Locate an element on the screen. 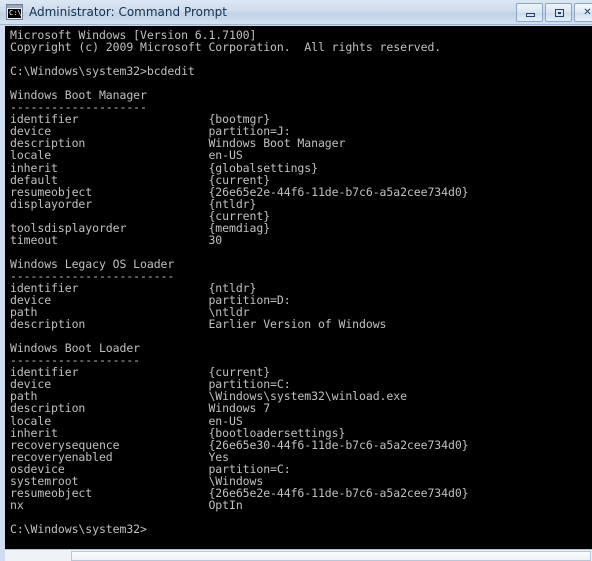 The height and width of the screenshot is (561, 592). close-button: ✕ is located at coordinates (583, 12).